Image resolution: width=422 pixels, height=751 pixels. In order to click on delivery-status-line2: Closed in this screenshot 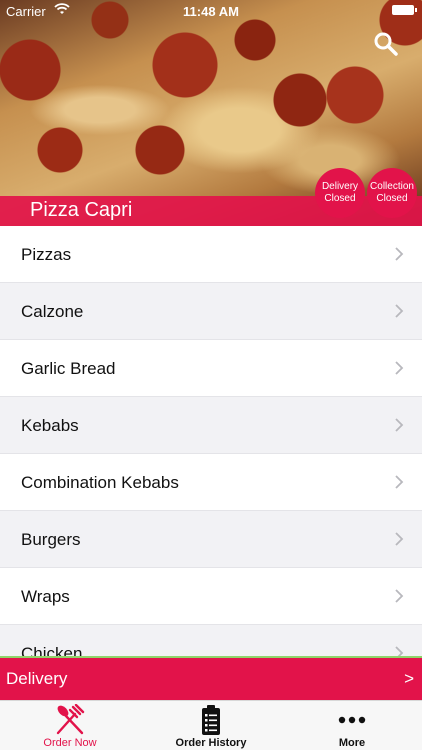, I will do `click(340, 198)`.